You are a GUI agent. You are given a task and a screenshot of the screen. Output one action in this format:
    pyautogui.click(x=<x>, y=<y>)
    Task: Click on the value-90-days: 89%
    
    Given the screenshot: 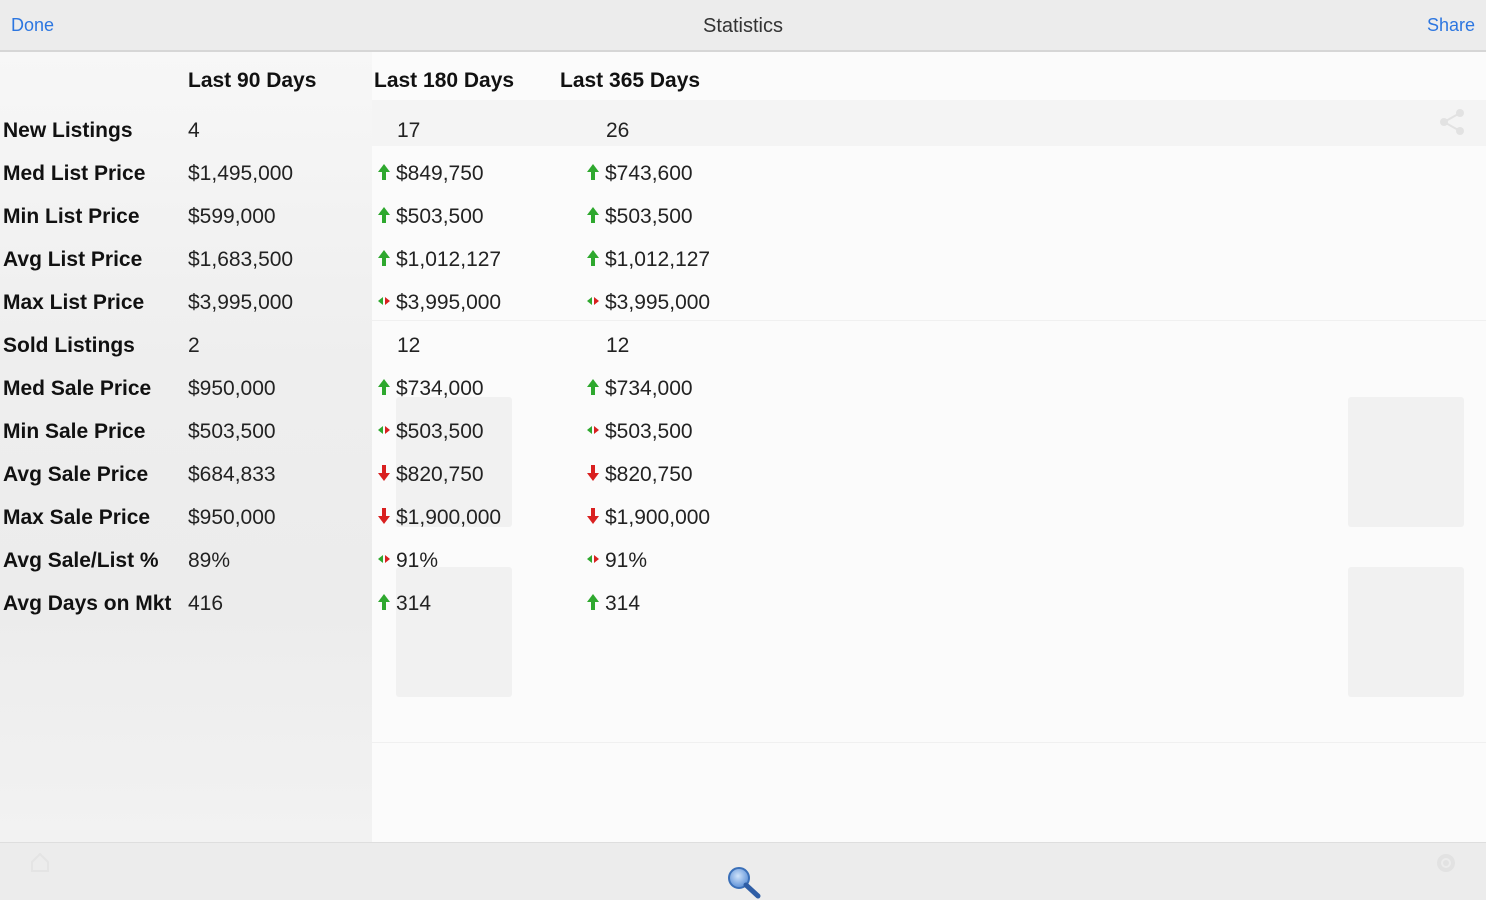 What is the action you would take?
    pyautogui.click(x=209, y=560)
    